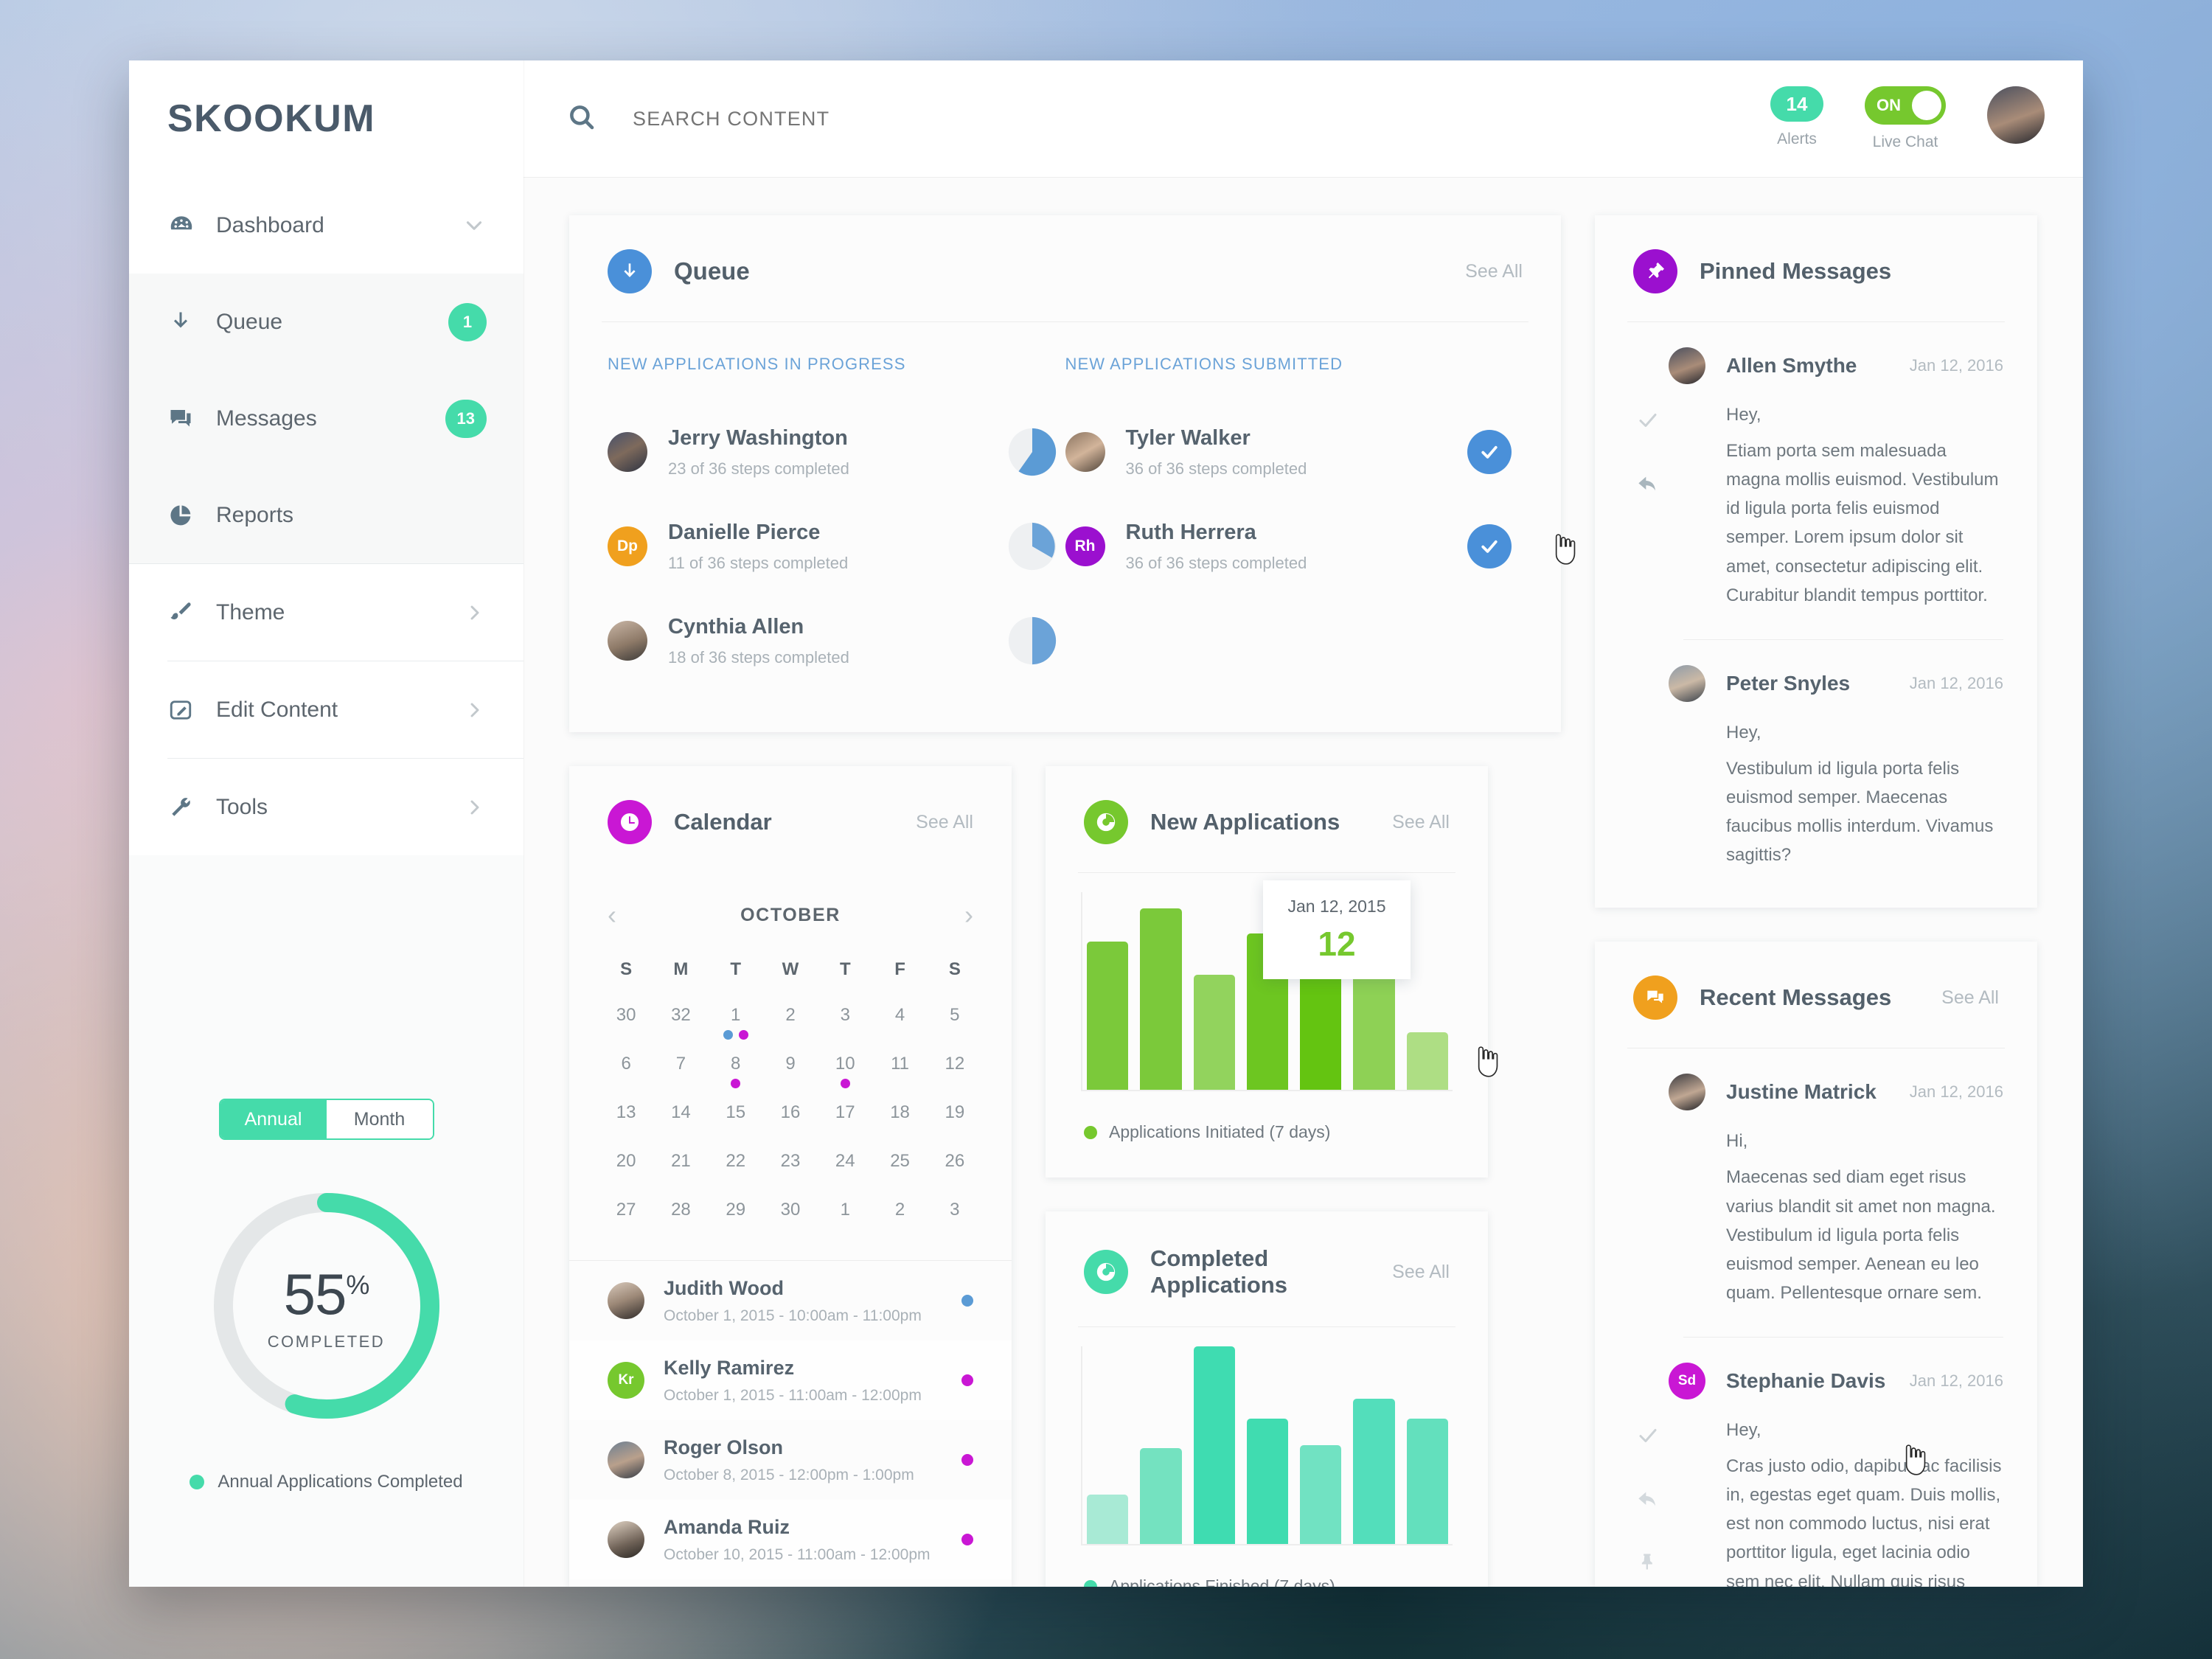 This screenshot has width=2212, height=1659. What do you see at coordinates (326, 515) in the screenshot?
I see `sidebar-item-reports: Reports` at bounding box center [326, 515].